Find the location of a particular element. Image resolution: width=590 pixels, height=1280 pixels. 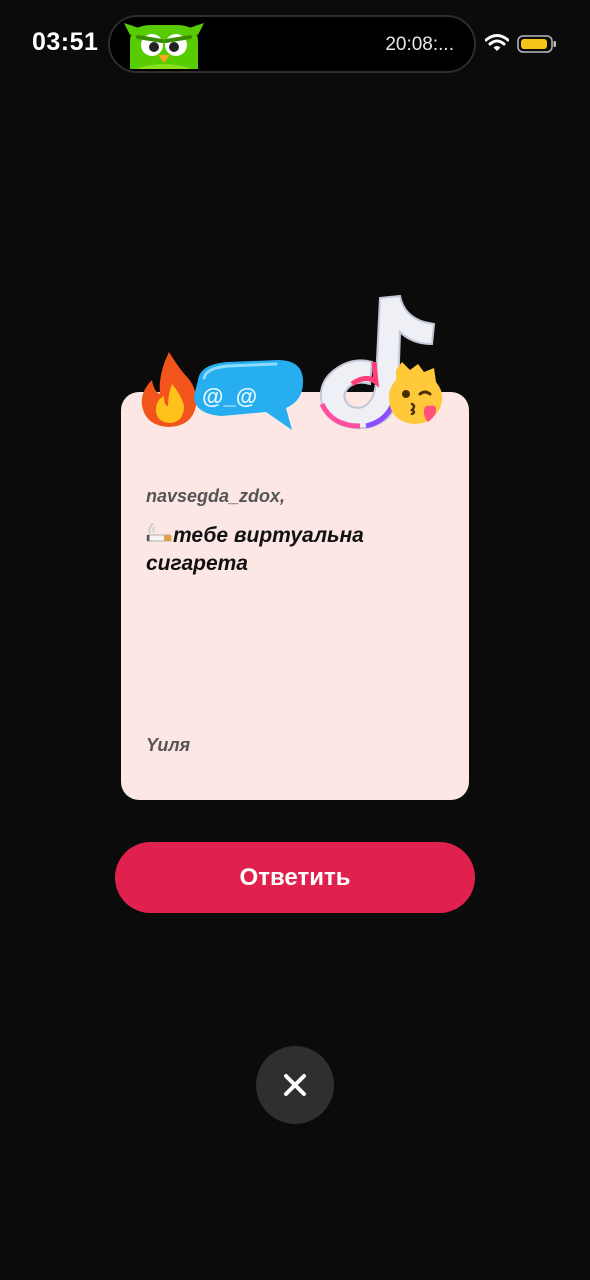

close-icon is located at coordinates (295, 1085).